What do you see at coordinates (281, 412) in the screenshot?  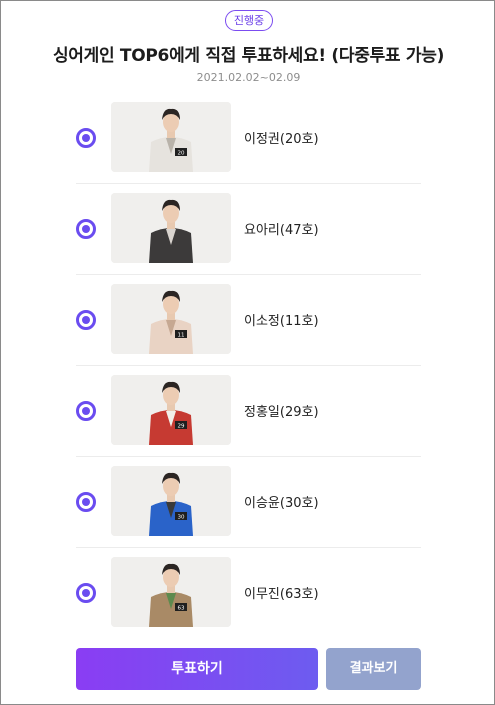 I see `candidate-name: 정홍일(29호)` at bounding box center [281, 412].